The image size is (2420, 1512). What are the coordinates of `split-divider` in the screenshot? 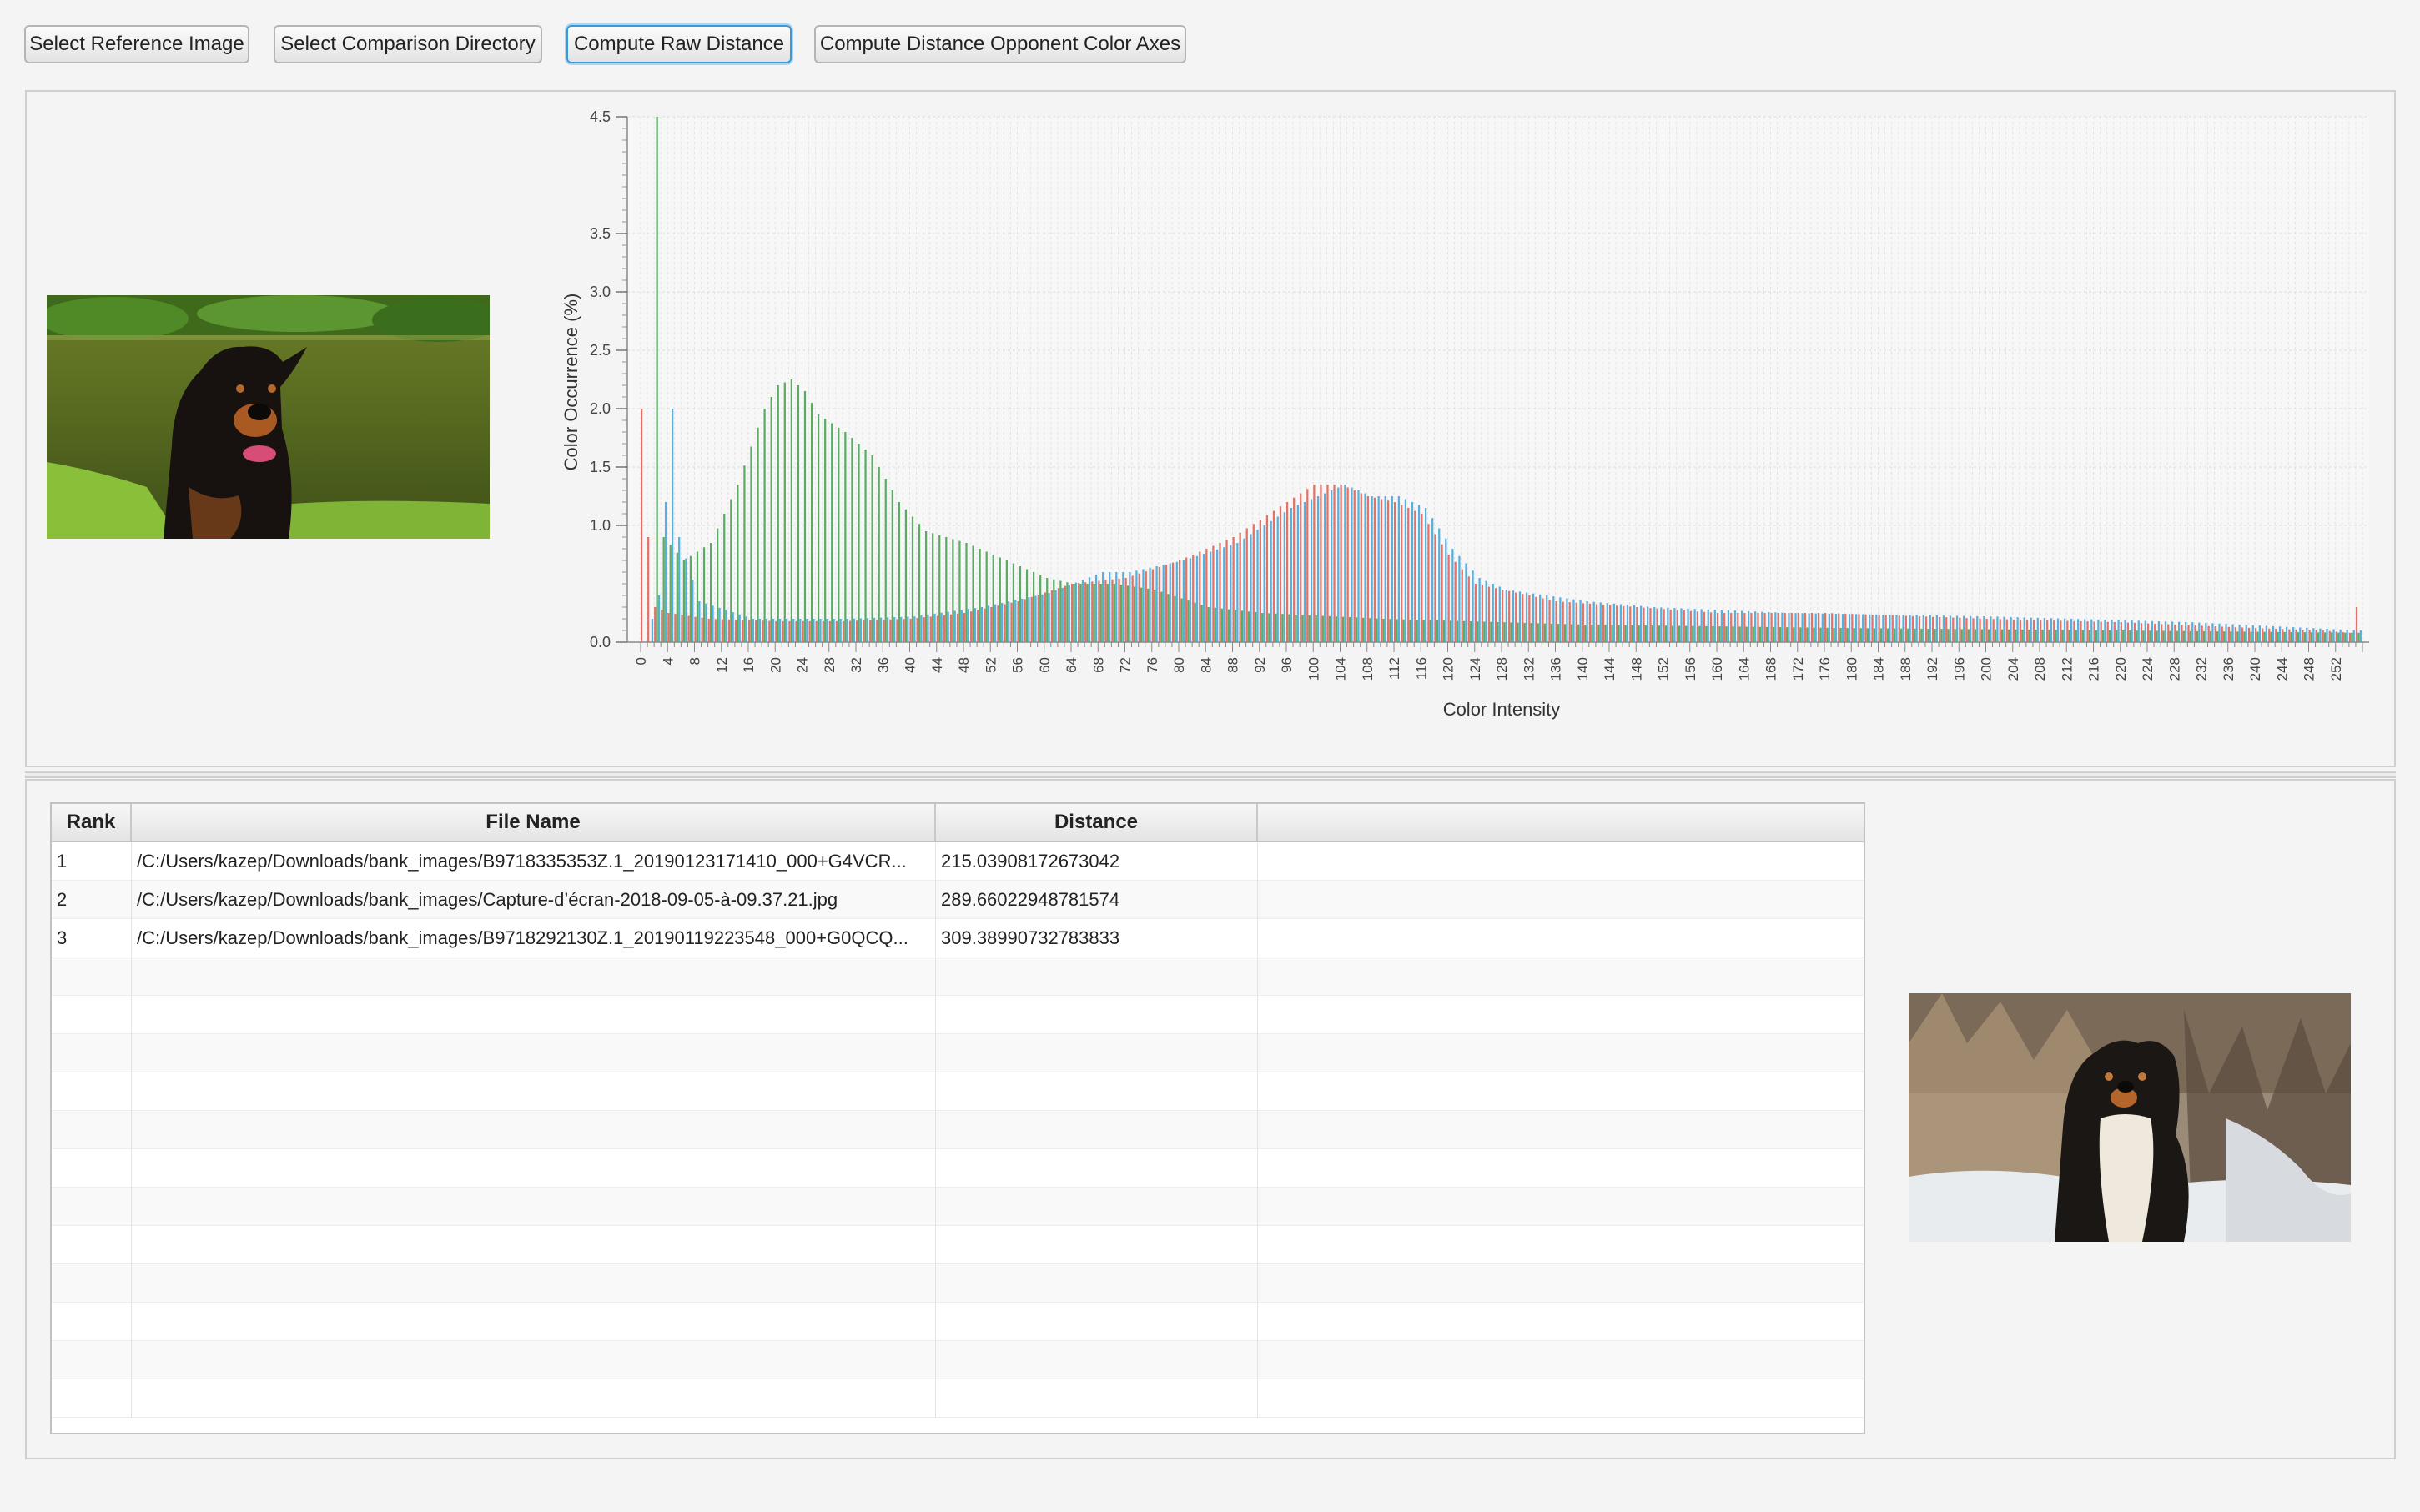 It's located at (1210, 774).